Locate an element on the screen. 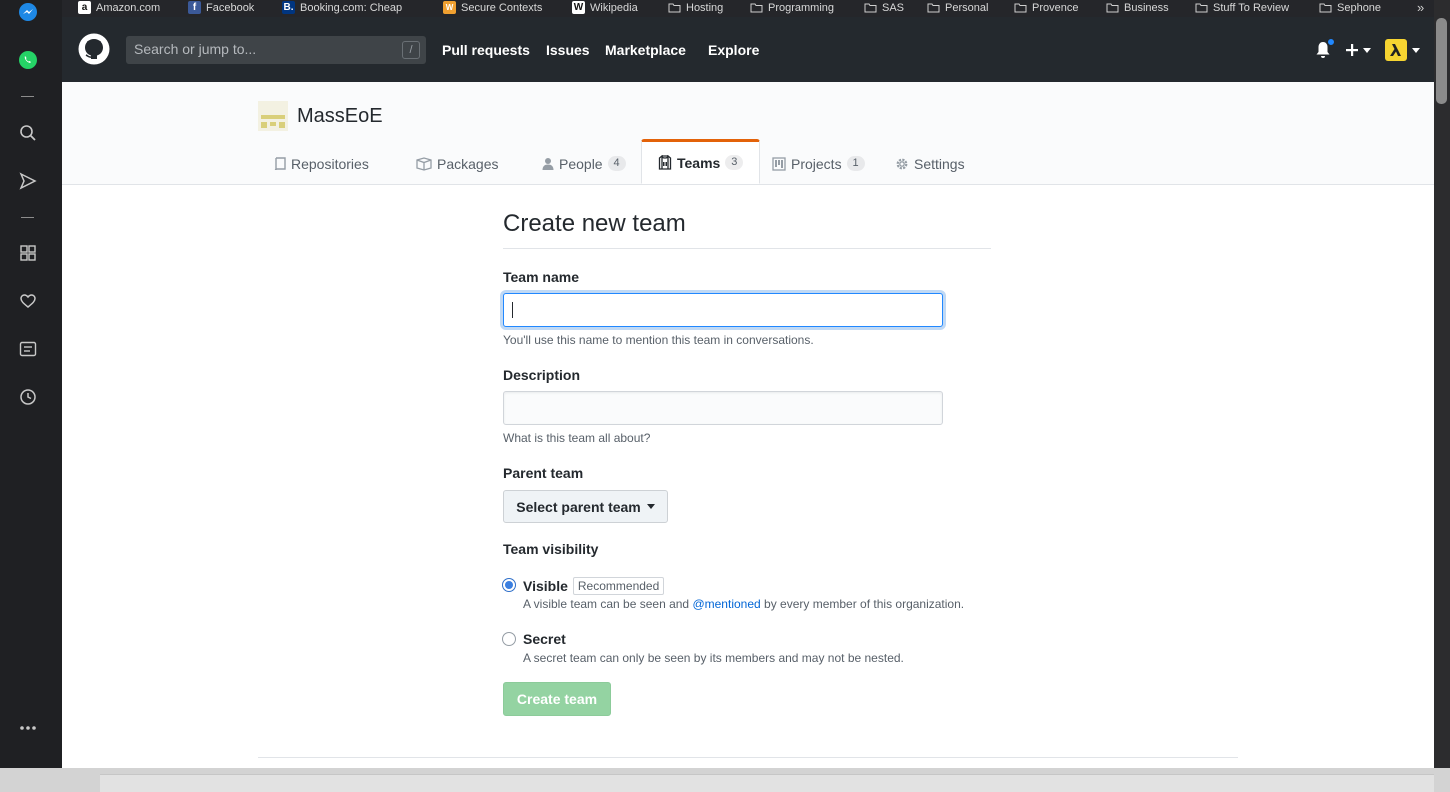 Image resolution: width=1450 pixels, height=792 pixels. slash-key-hint: / is located at coordinates (411, 50).